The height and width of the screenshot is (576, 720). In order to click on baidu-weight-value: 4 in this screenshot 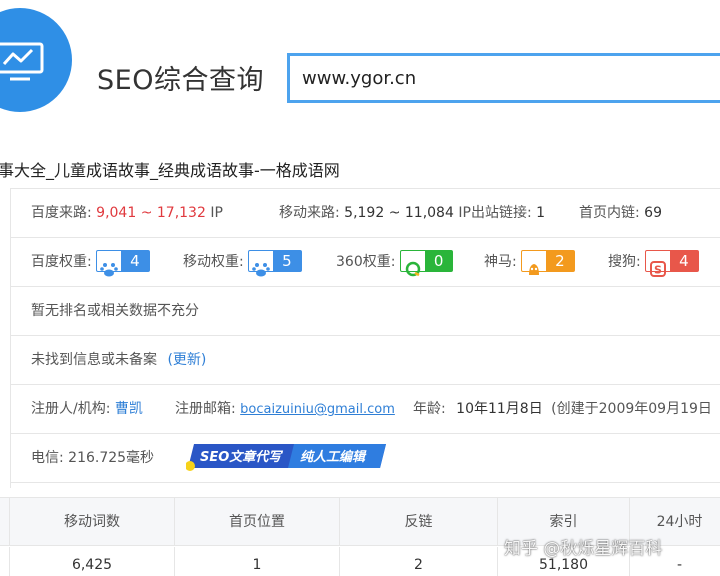, I will do `click(135, 260)`.